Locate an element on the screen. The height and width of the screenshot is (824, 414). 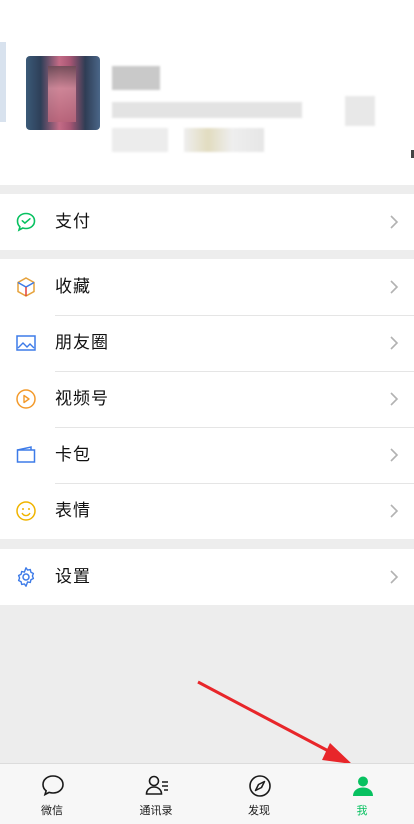
tab-discover: 发现 is located at coordinates (259, 794).